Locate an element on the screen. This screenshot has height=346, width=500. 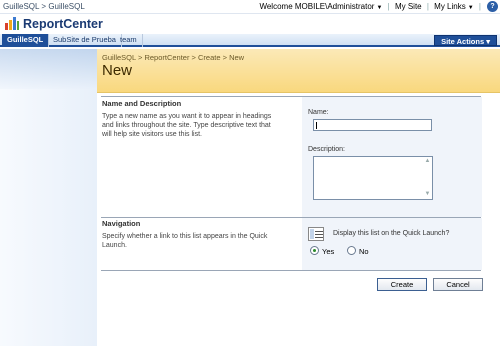
navigation-fields-panel is located at coordinates (392, 244).